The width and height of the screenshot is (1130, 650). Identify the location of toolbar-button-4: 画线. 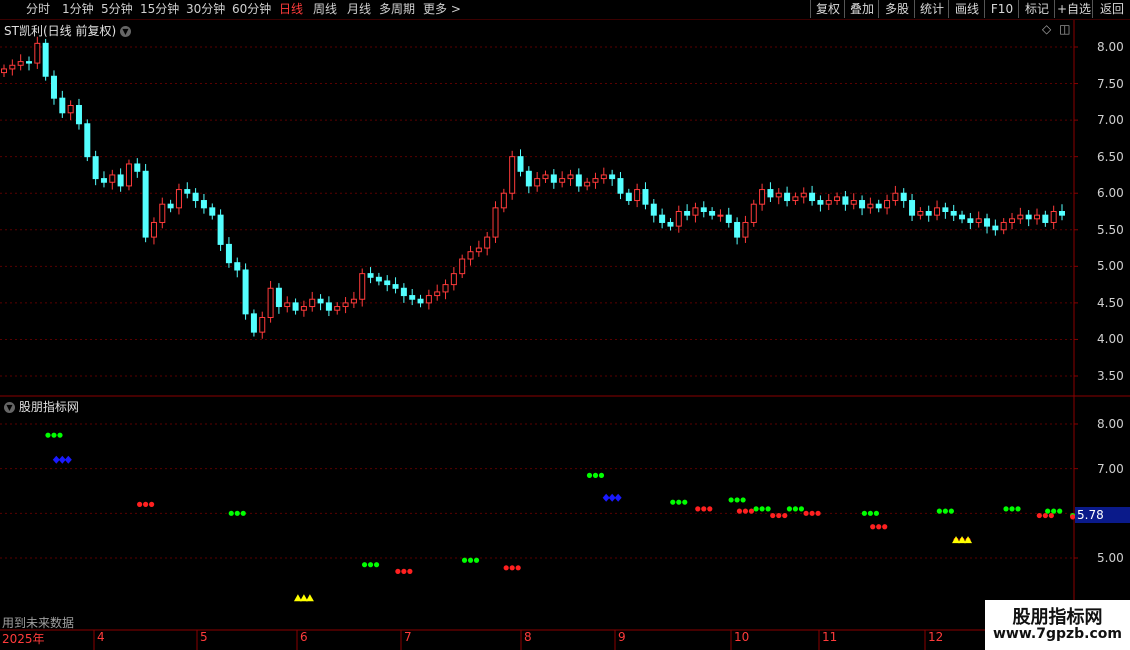
(966, 9).